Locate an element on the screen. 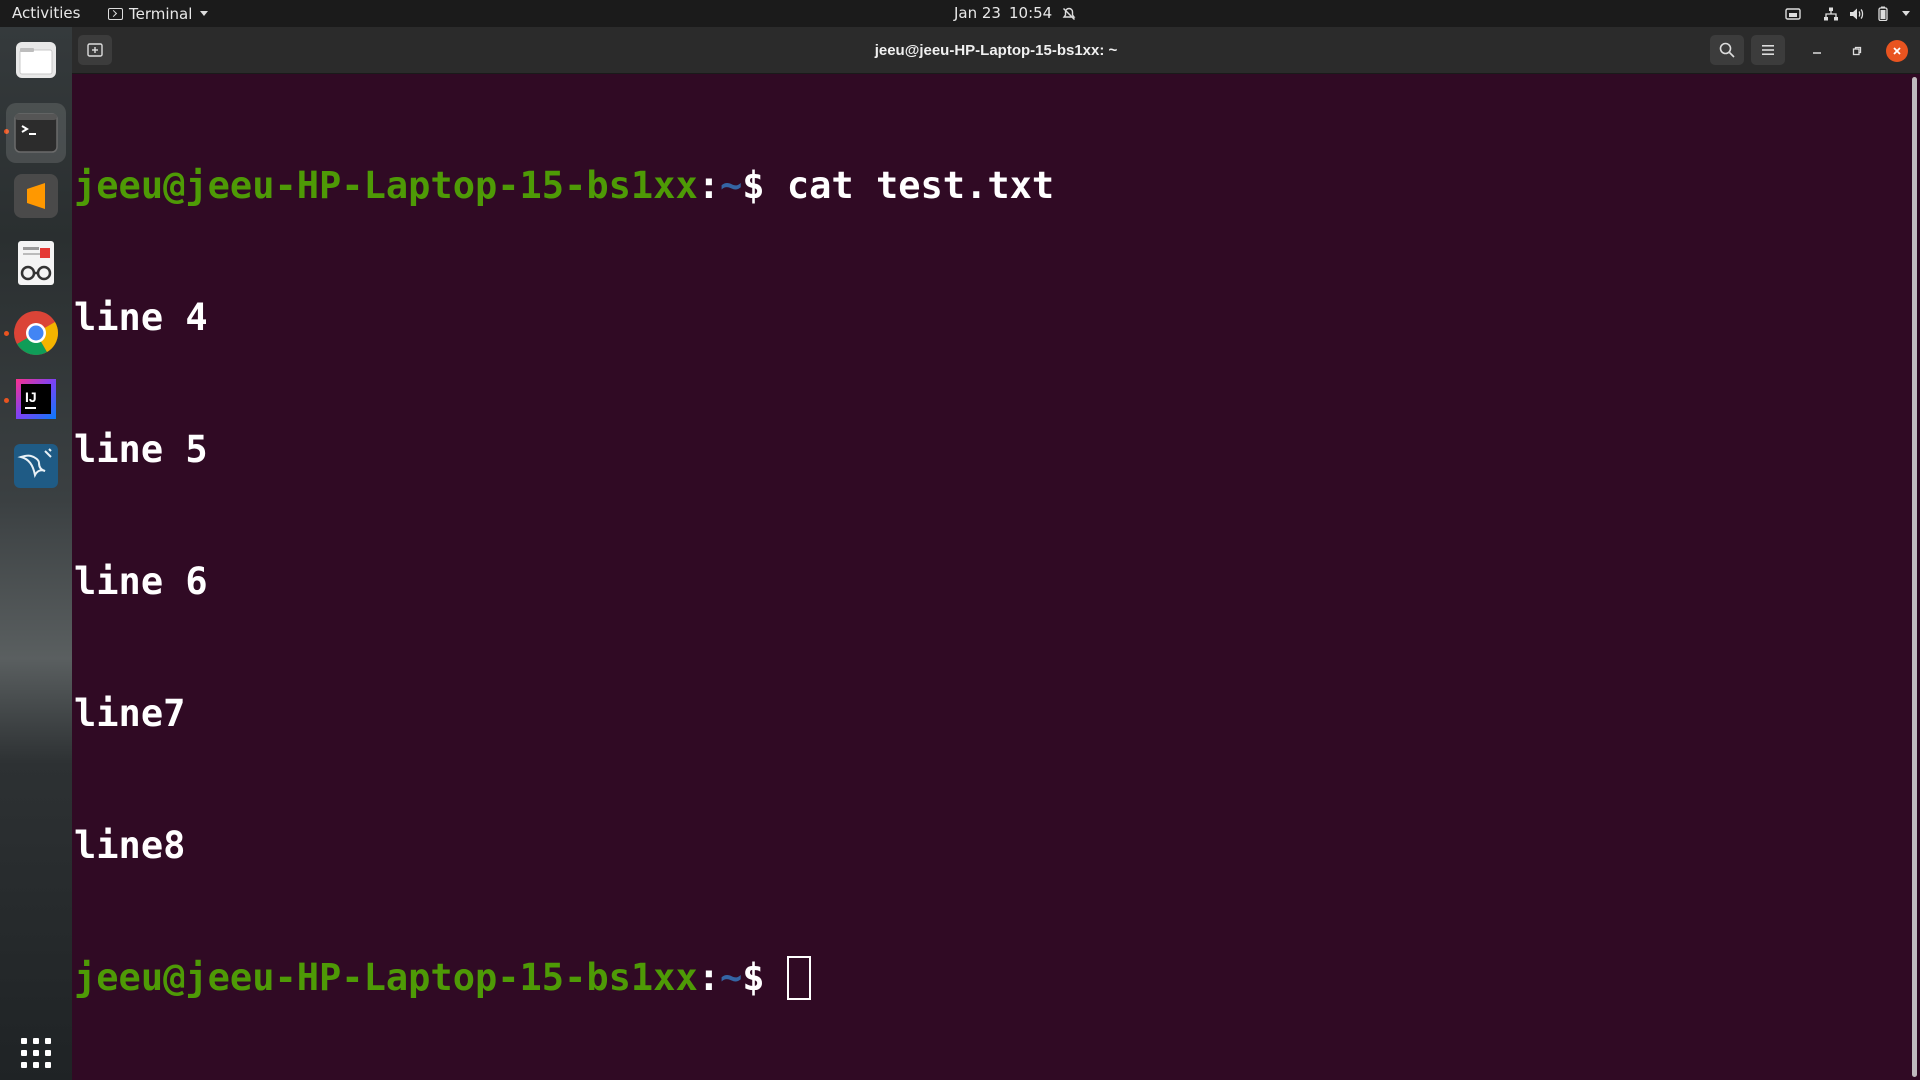 This screenshot has width=1920, height=1080. dock-item-mysql-workbench is located at coordinates (36, 466).